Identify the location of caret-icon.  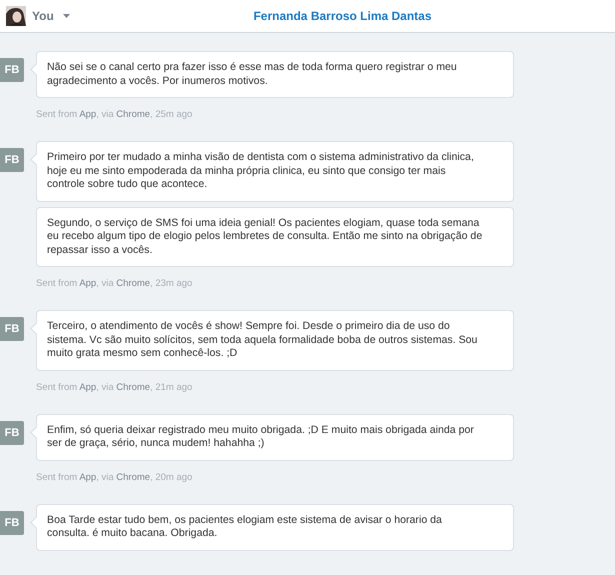
(66, 16).